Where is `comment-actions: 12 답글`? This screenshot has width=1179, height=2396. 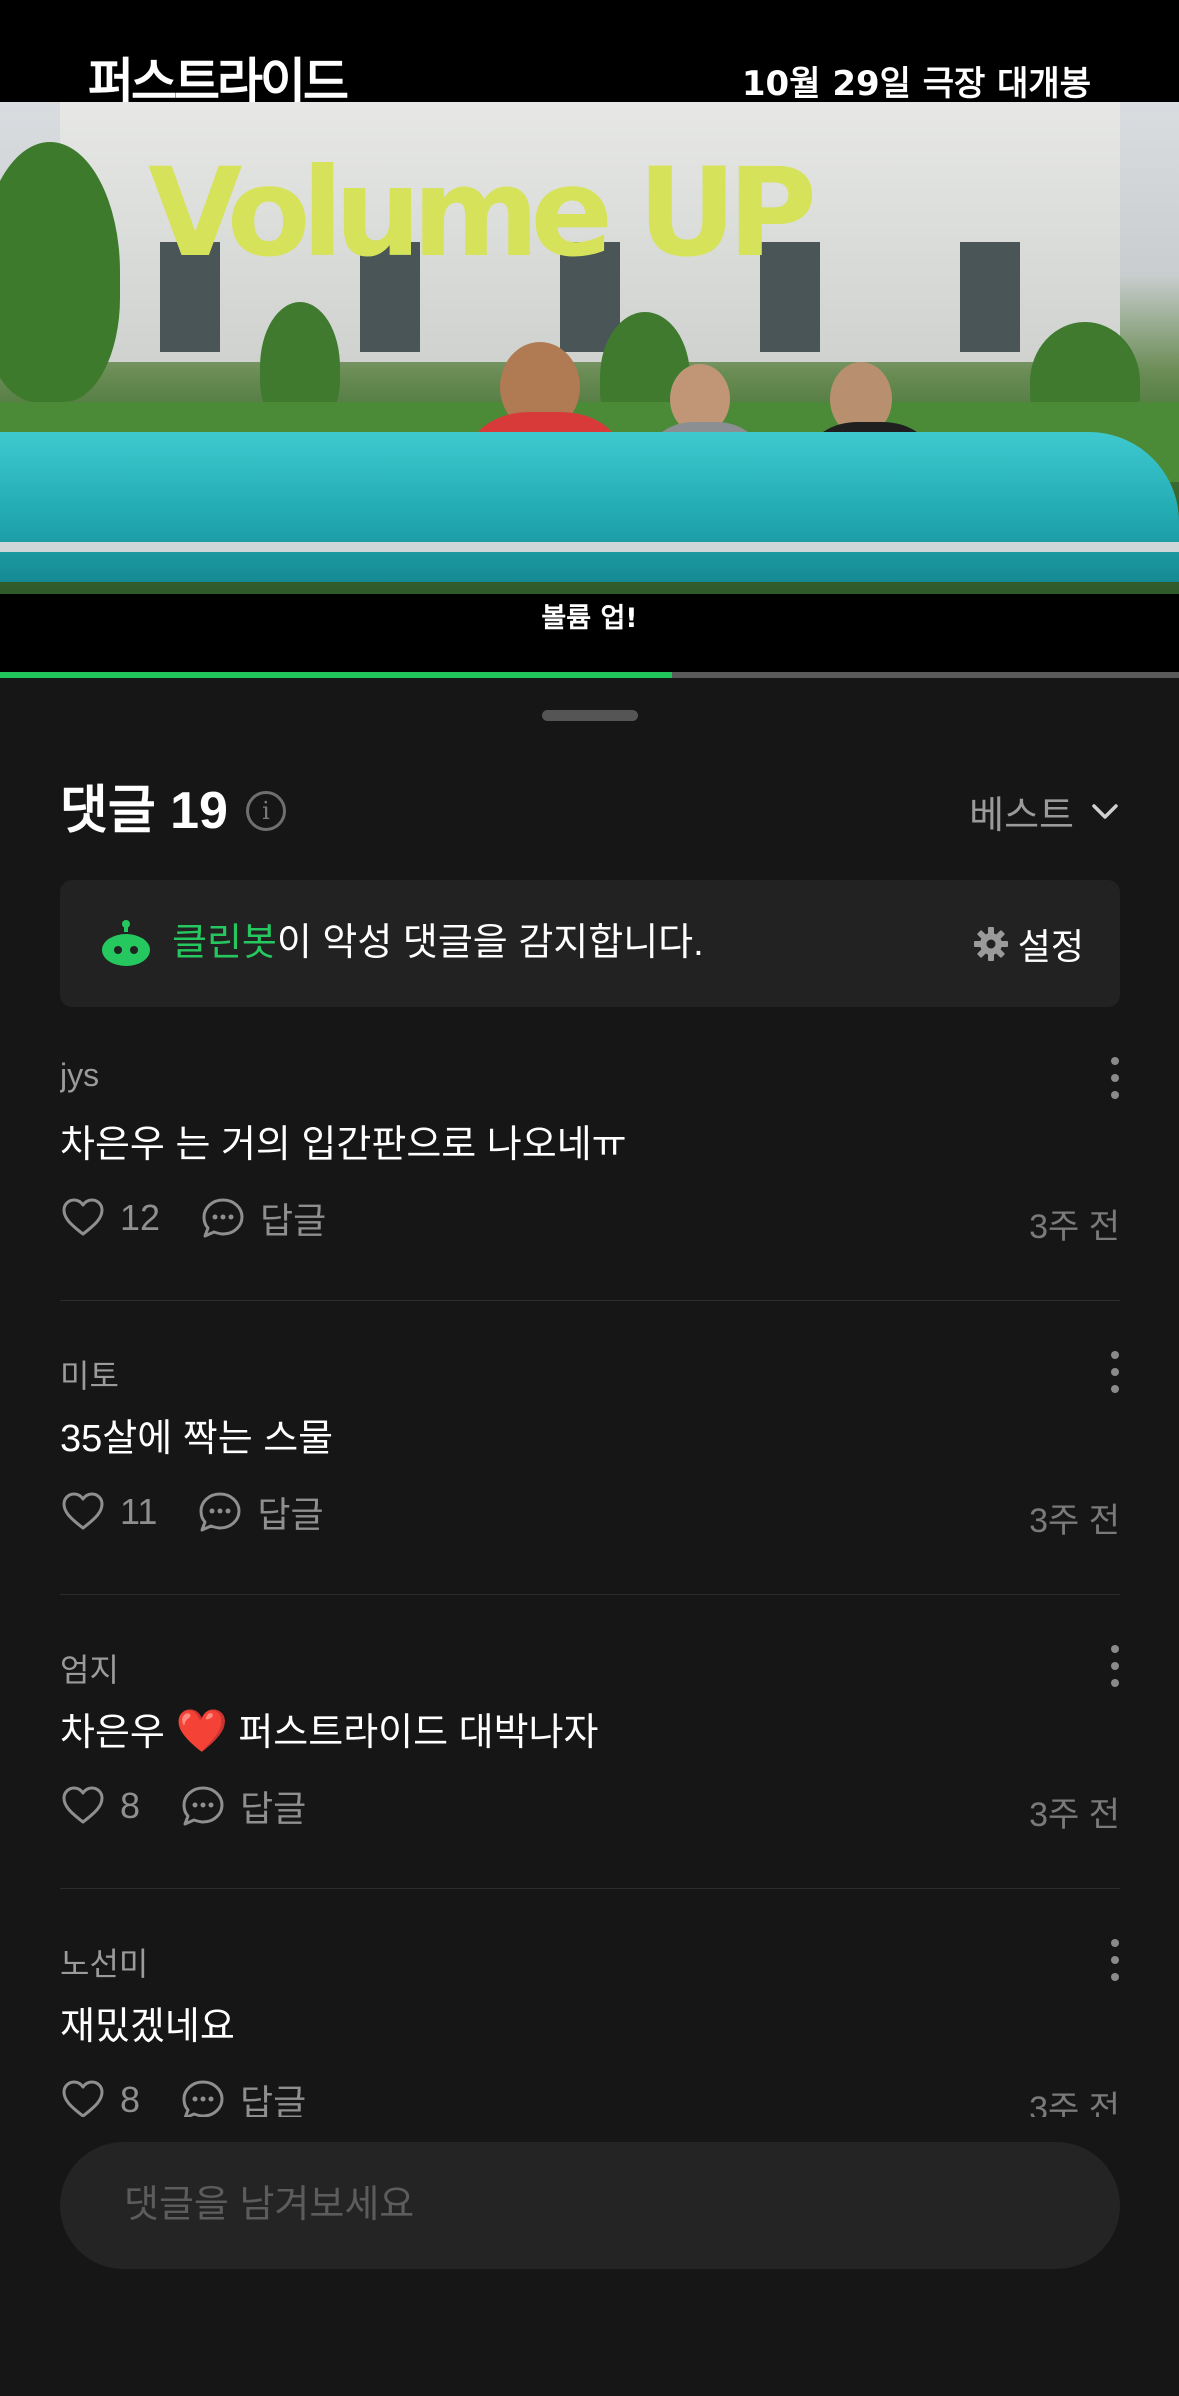 comment-actions: 12 답글 is located at coordinates (193, 1218).